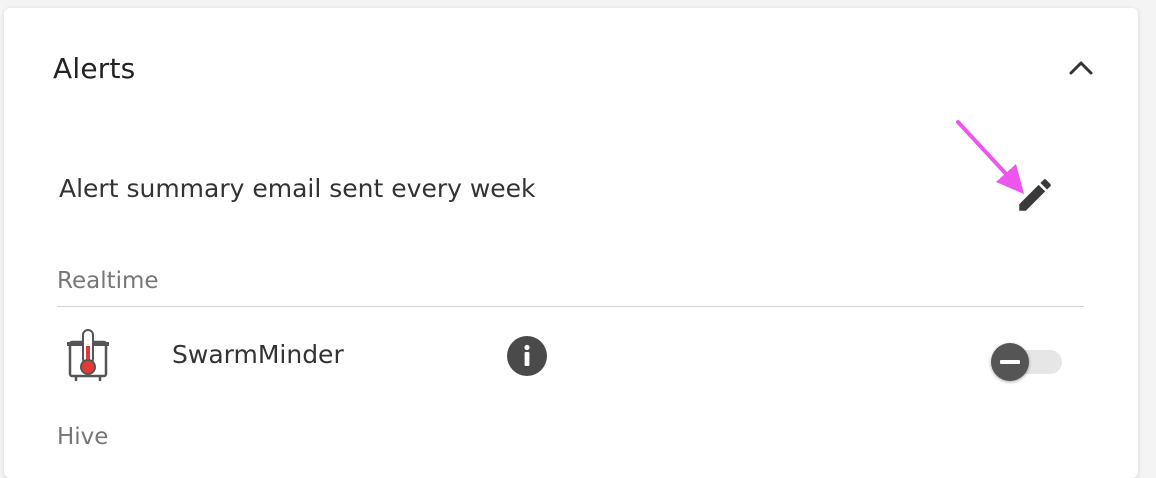 This screenshot has height=478, width=1156. I want to click on section-label-hive: Hive, so click(83, 437).